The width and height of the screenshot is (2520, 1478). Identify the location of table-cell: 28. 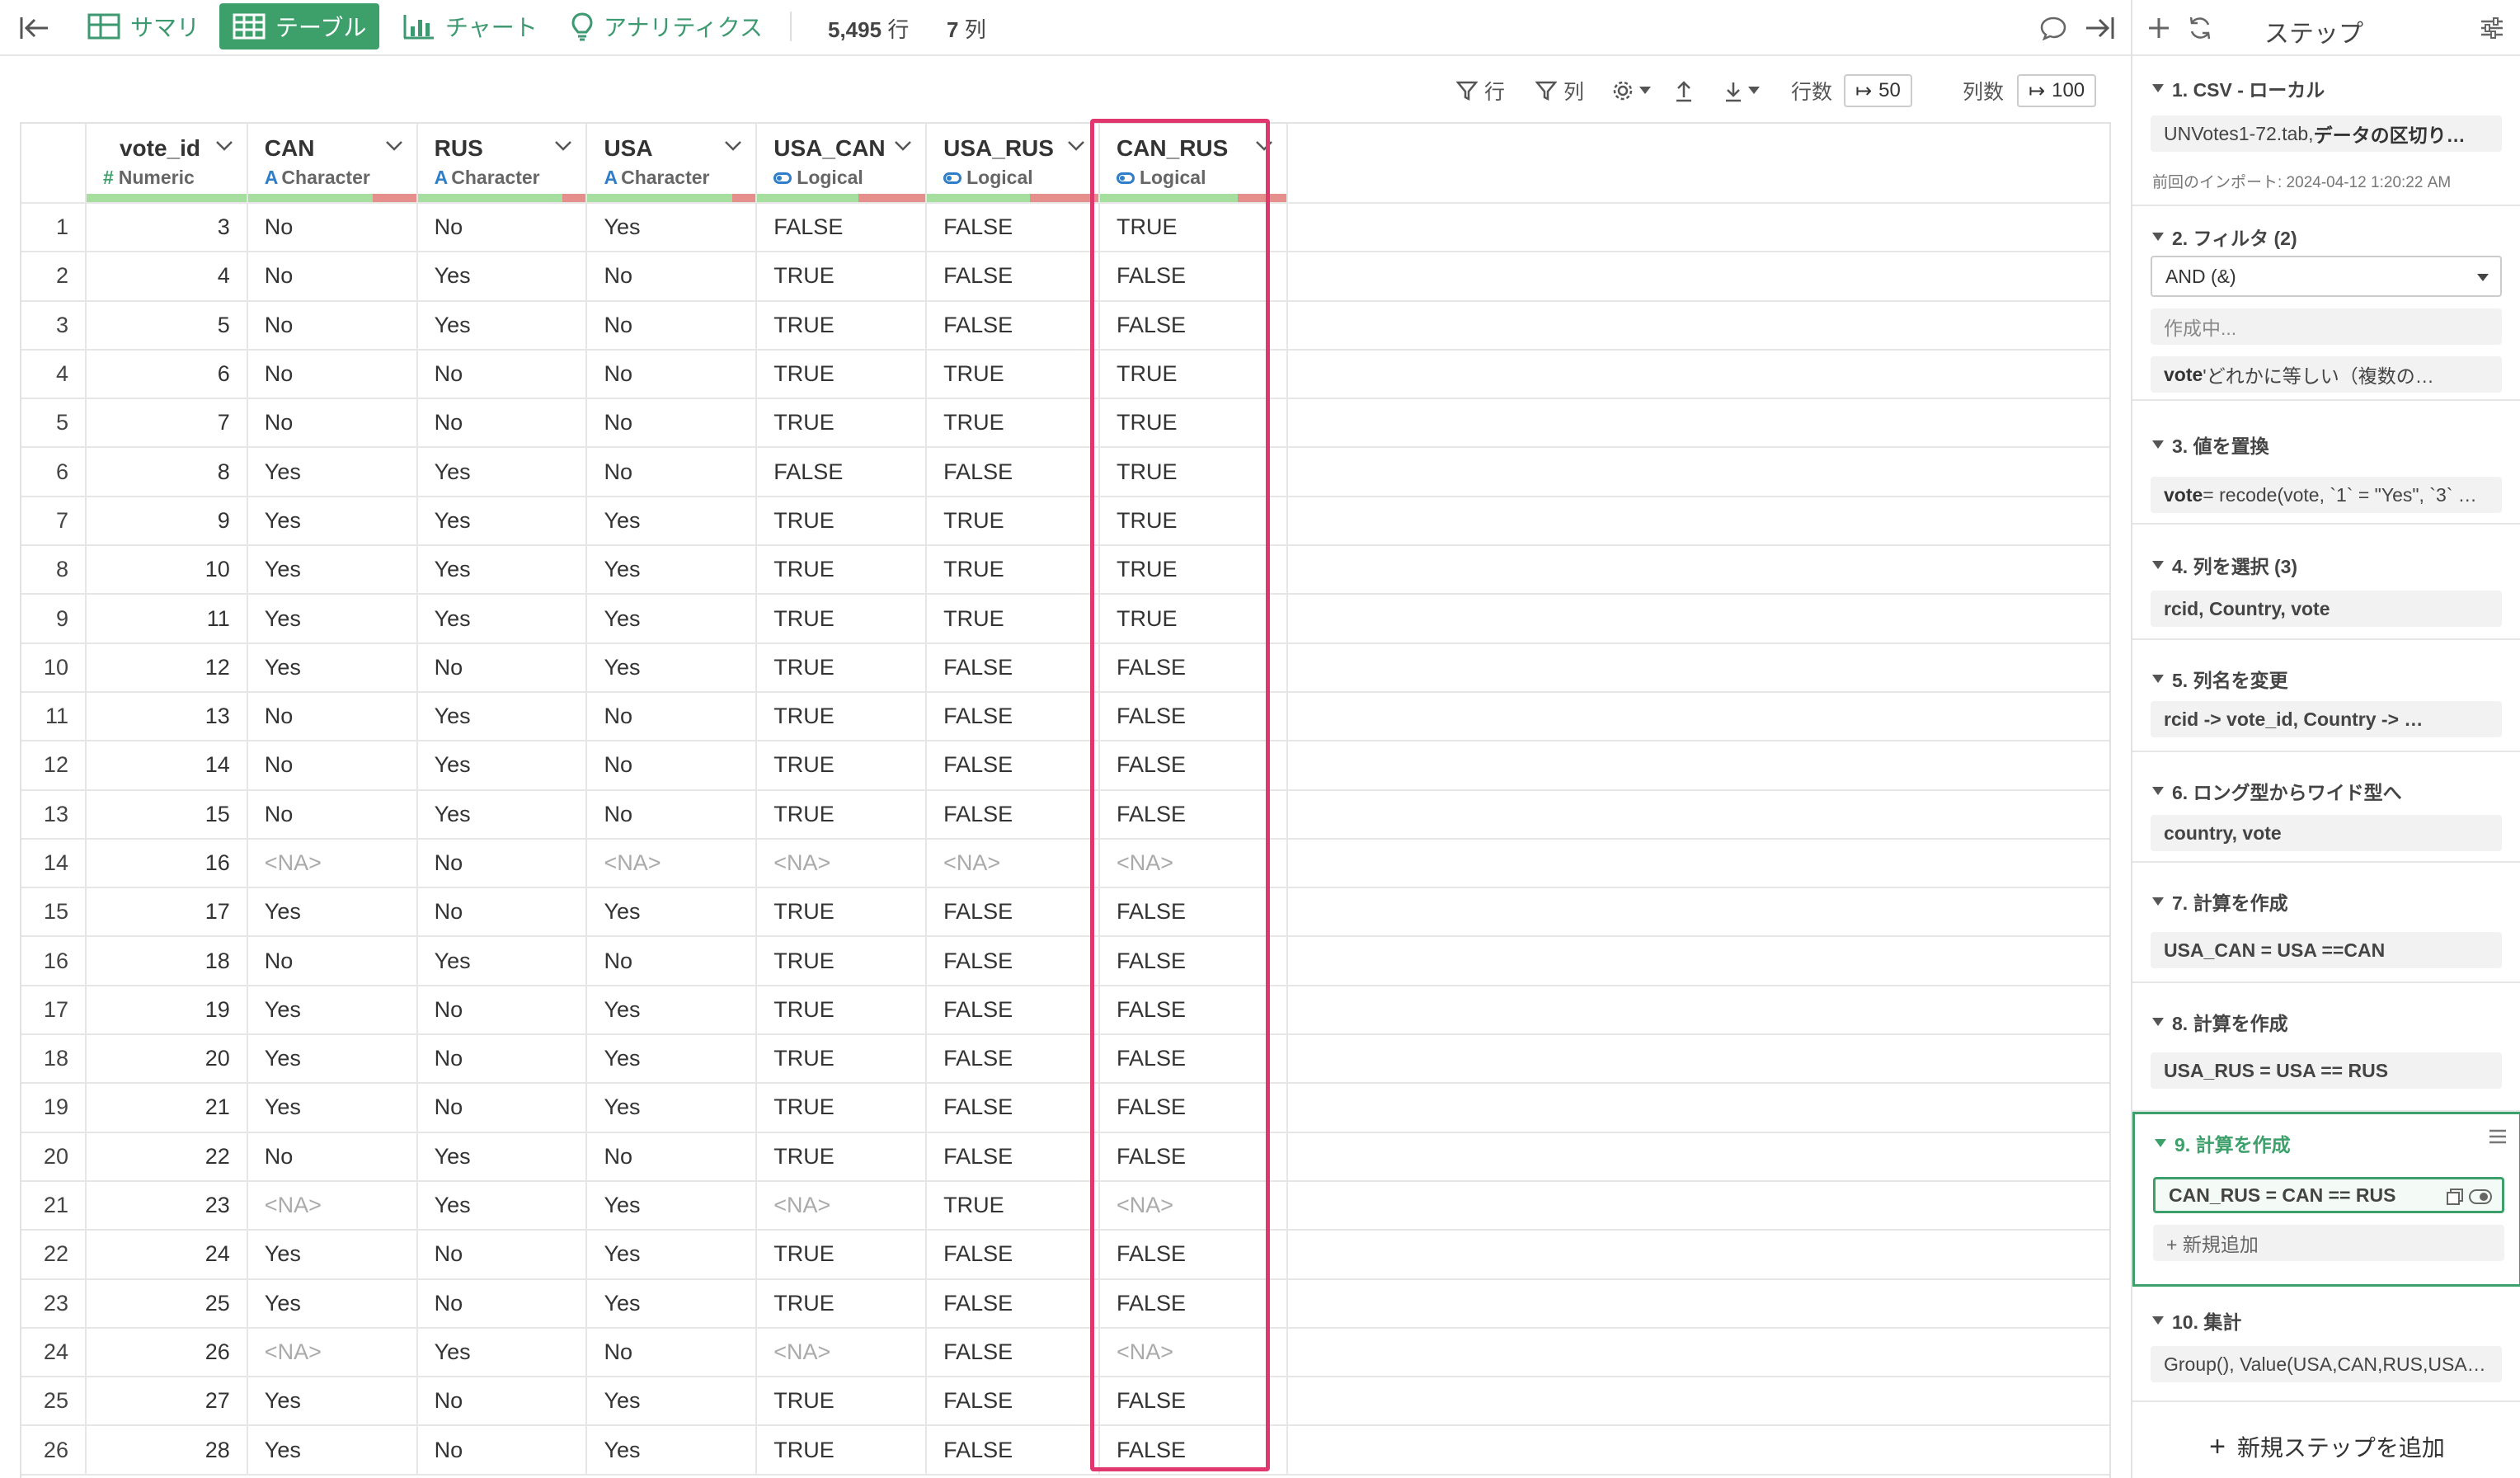
(166, 1450).